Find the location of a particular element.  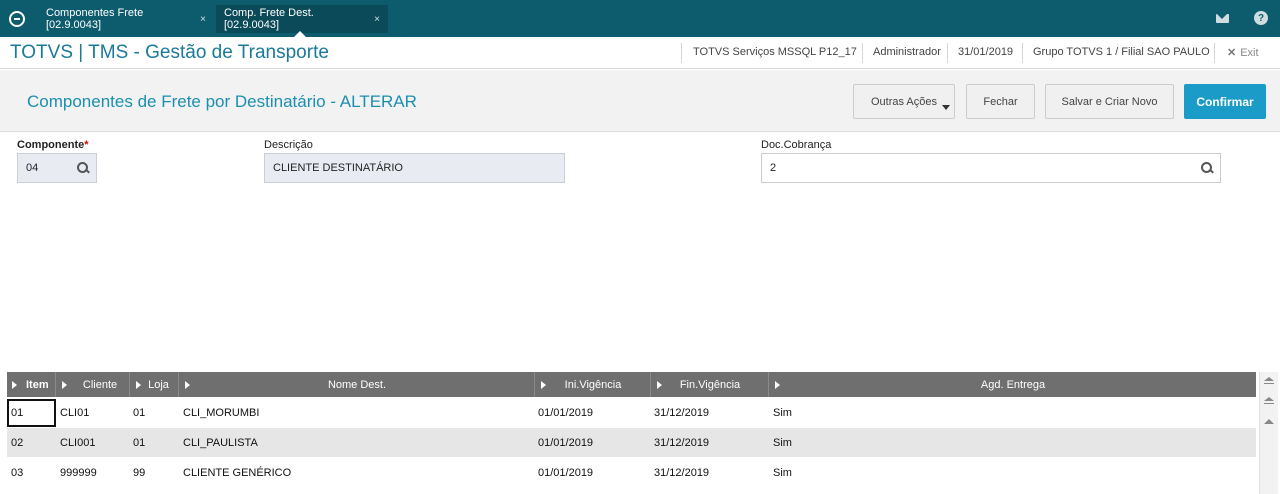

doc-cobranca-label: Doc.Cobrança is located at coordinates (796, 145).